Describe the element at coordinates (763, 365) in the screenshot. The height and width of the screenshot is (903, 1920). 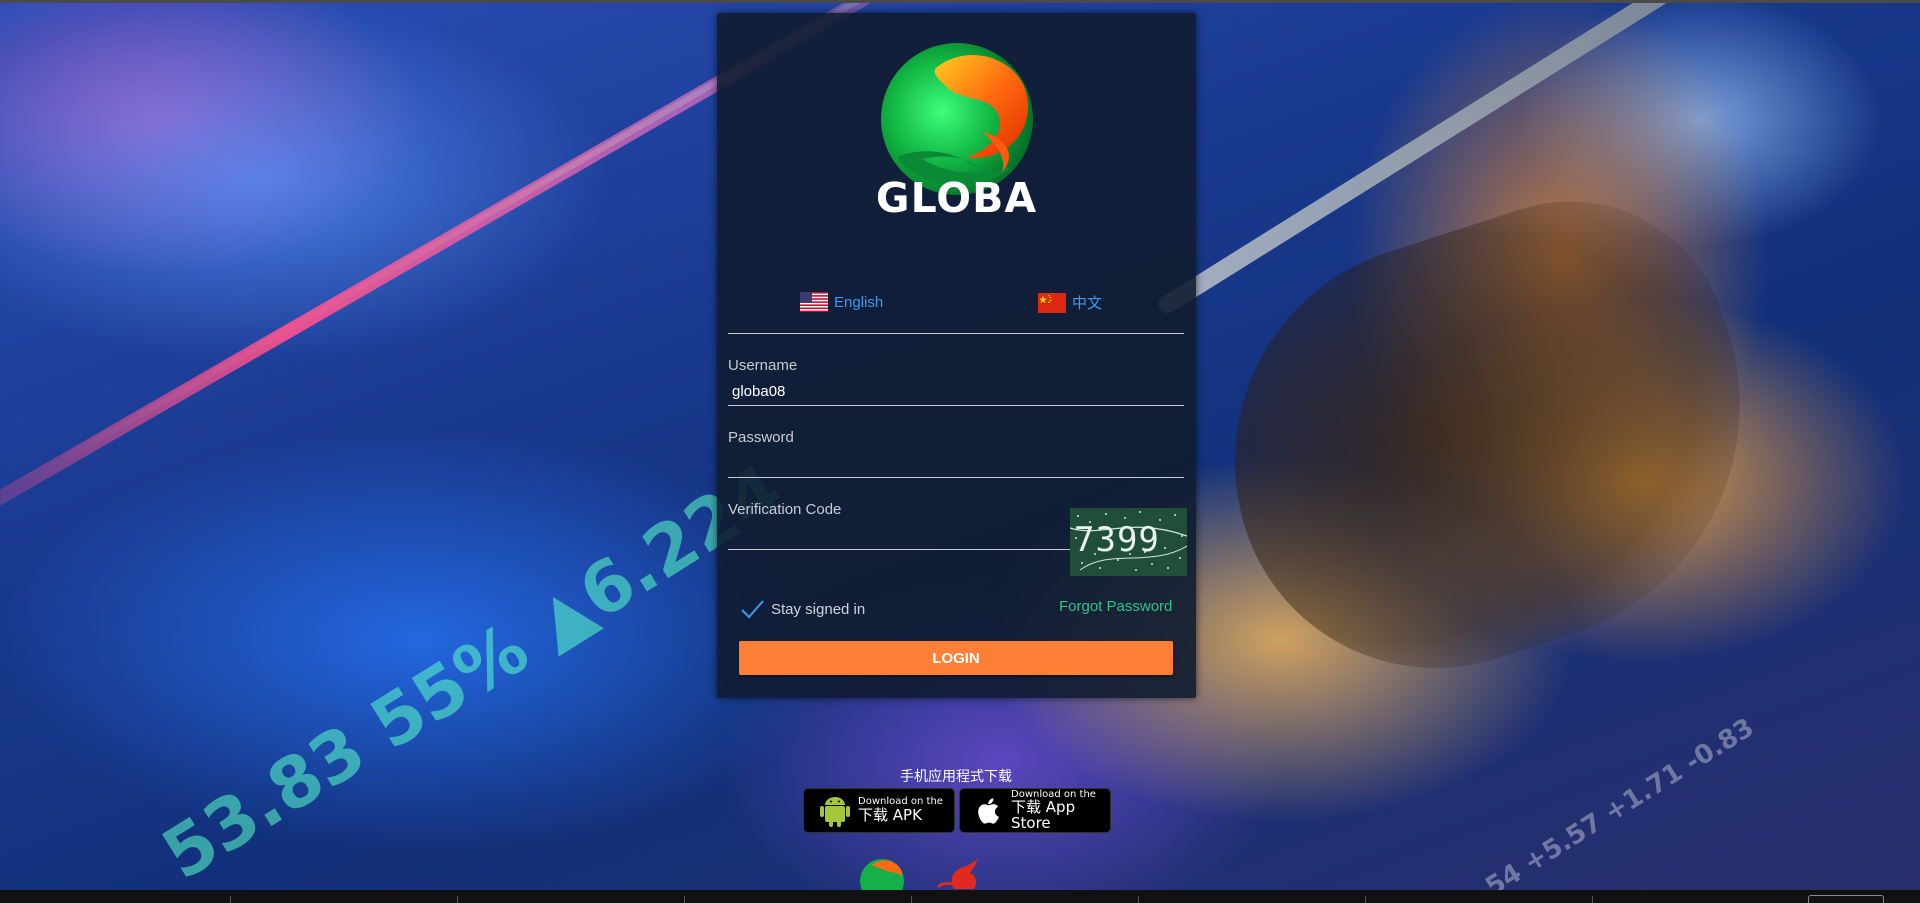
I see `username-label: Username` at that location.